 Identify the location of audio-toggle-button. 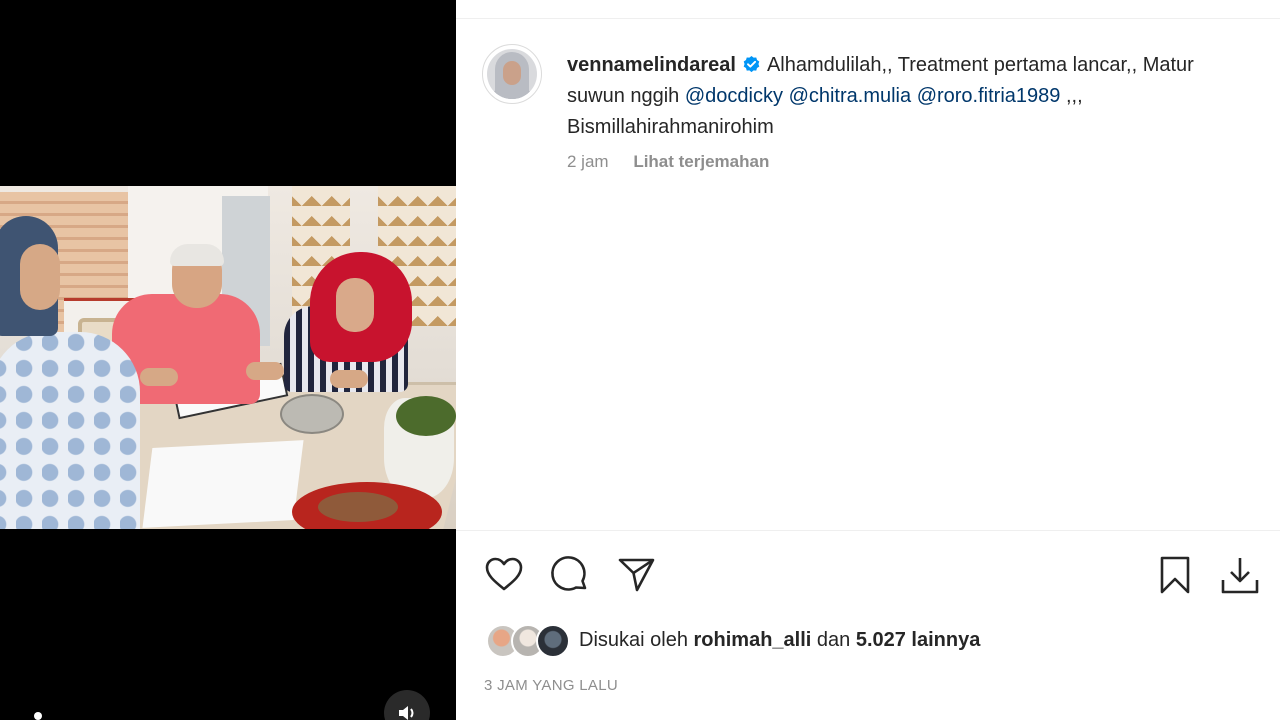
(407, 705).